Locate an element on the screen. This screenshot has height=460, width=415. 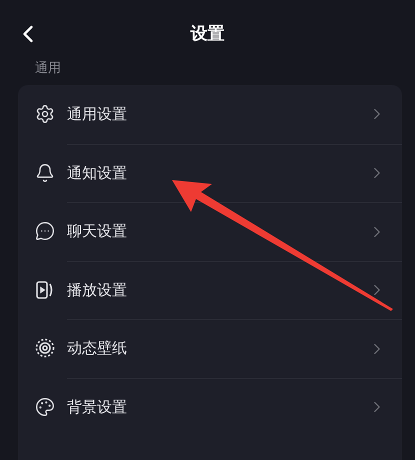
settings-row: 动态壁纸 is located at coordinates (210, 348).